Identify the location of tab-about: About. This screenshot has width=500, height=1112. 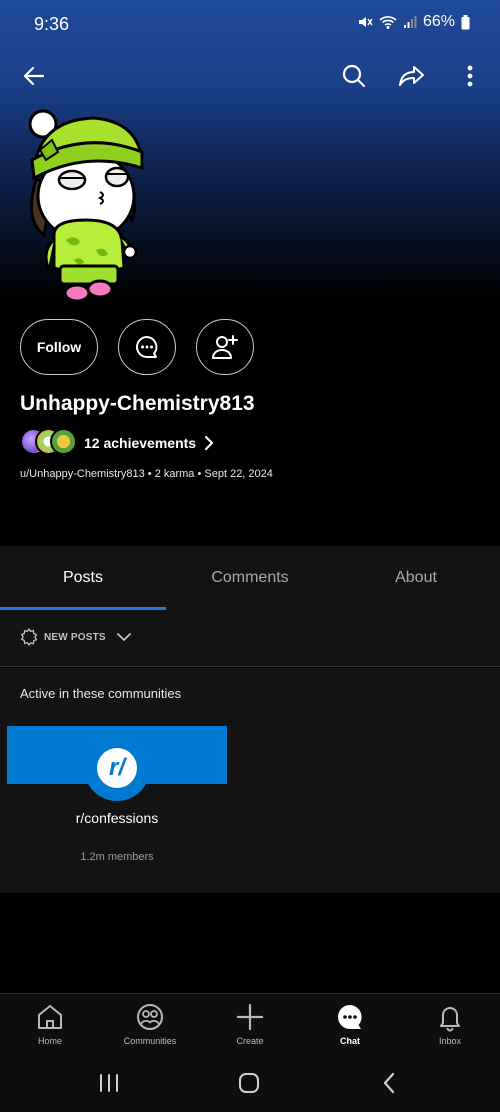
(416, 578).